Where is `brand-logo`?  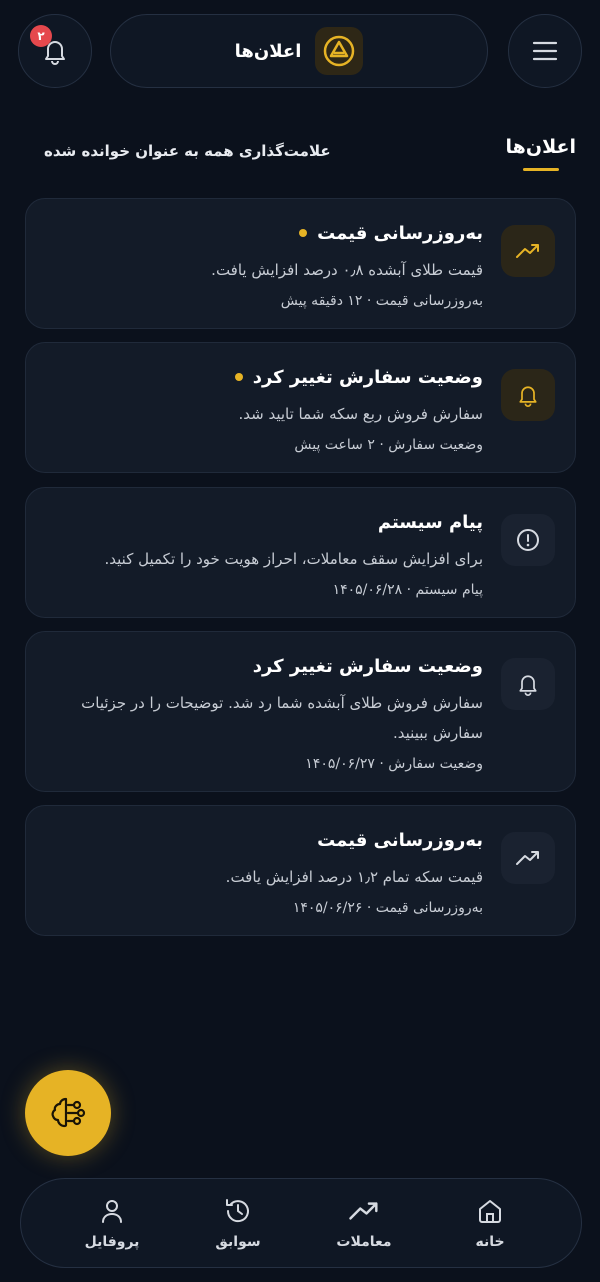
brand-logo is located at coordinates (339, 51).